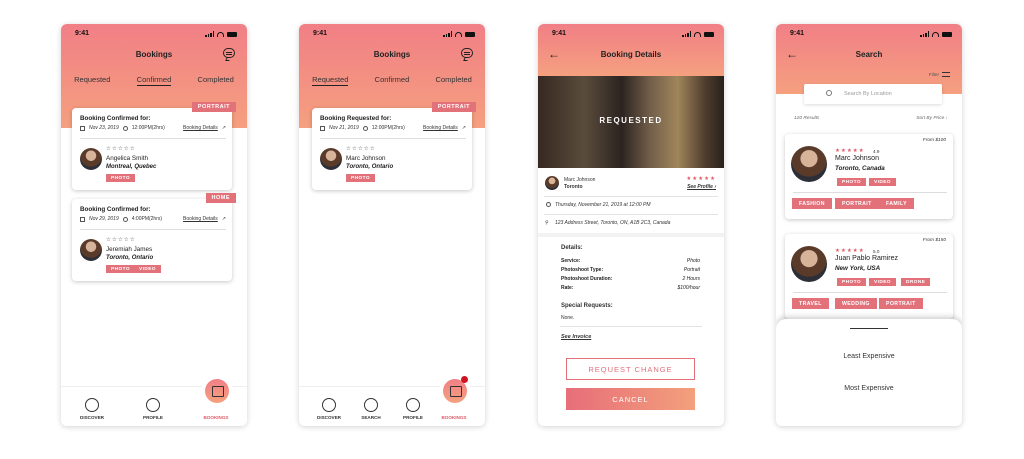 This screenshot has width=1024, height=459. Describe the element at coordinates (464, 379) in the screenshot. I see `notification-dot` at that location.